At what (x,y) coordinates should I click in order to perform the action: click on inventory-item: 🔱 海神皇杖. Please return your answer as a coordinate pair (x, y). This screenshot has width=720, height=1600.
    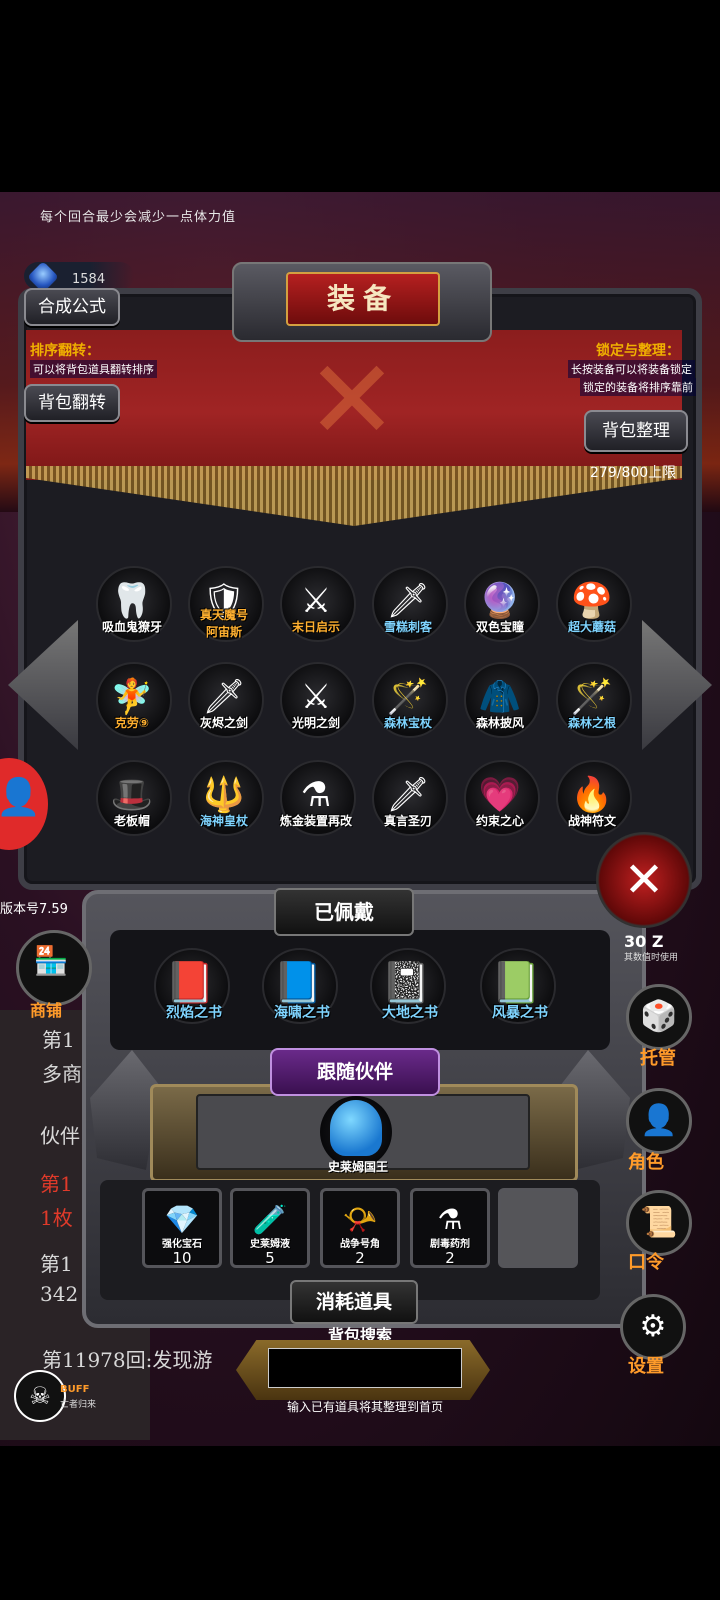
    Looking at the image, I should click on (224, 800).